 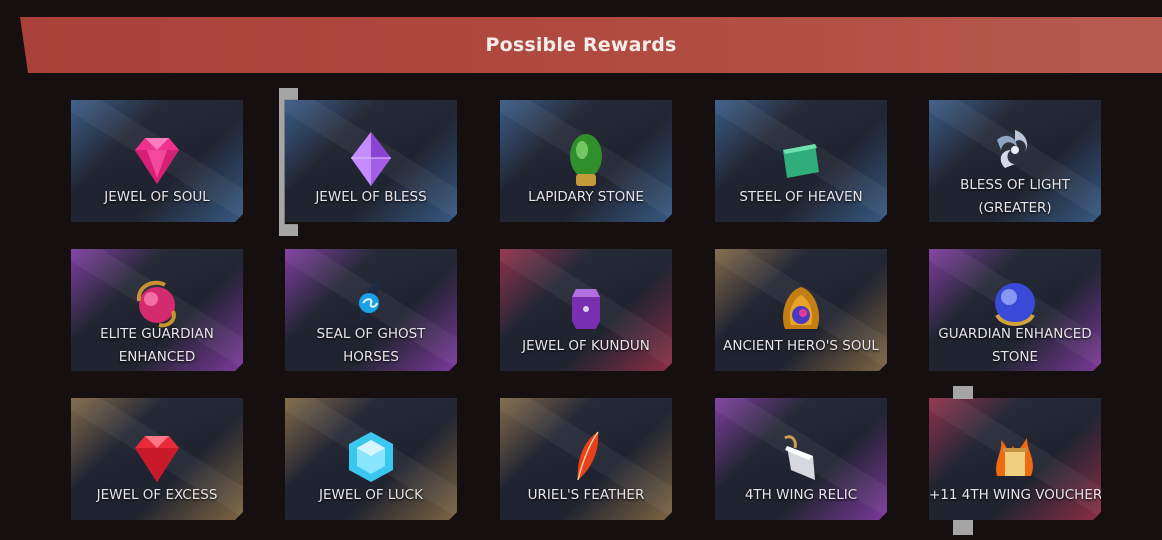 What do you see at coordinates (1015, 161) in the screenshot?
I see `reward-card-bless-of-light-greater: BLESS OF LIGHT (GREATER)` at bounding box center [1015, 161].